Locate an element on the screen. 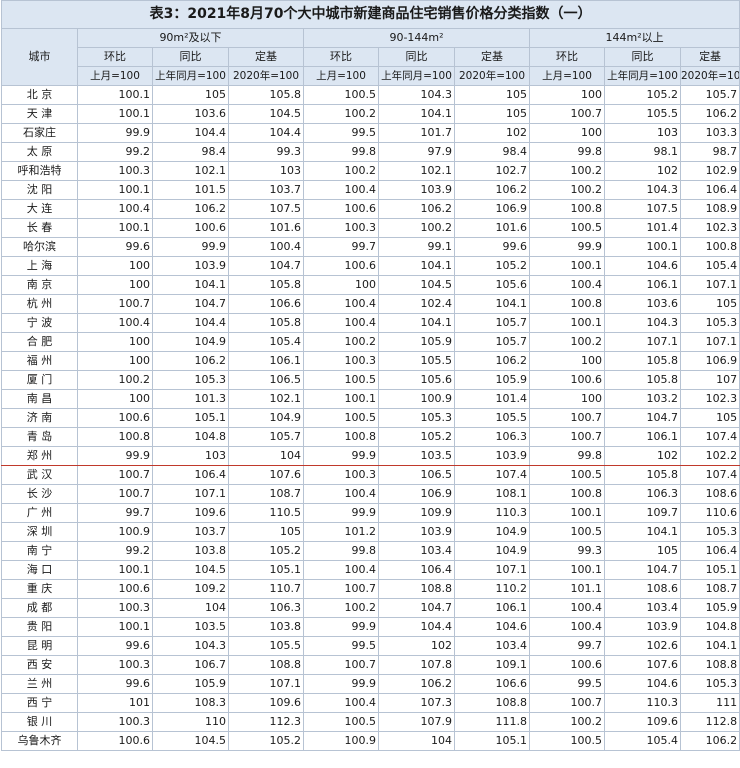  cell-medium-mom: 100.5 is located at coordinates (341, 380).